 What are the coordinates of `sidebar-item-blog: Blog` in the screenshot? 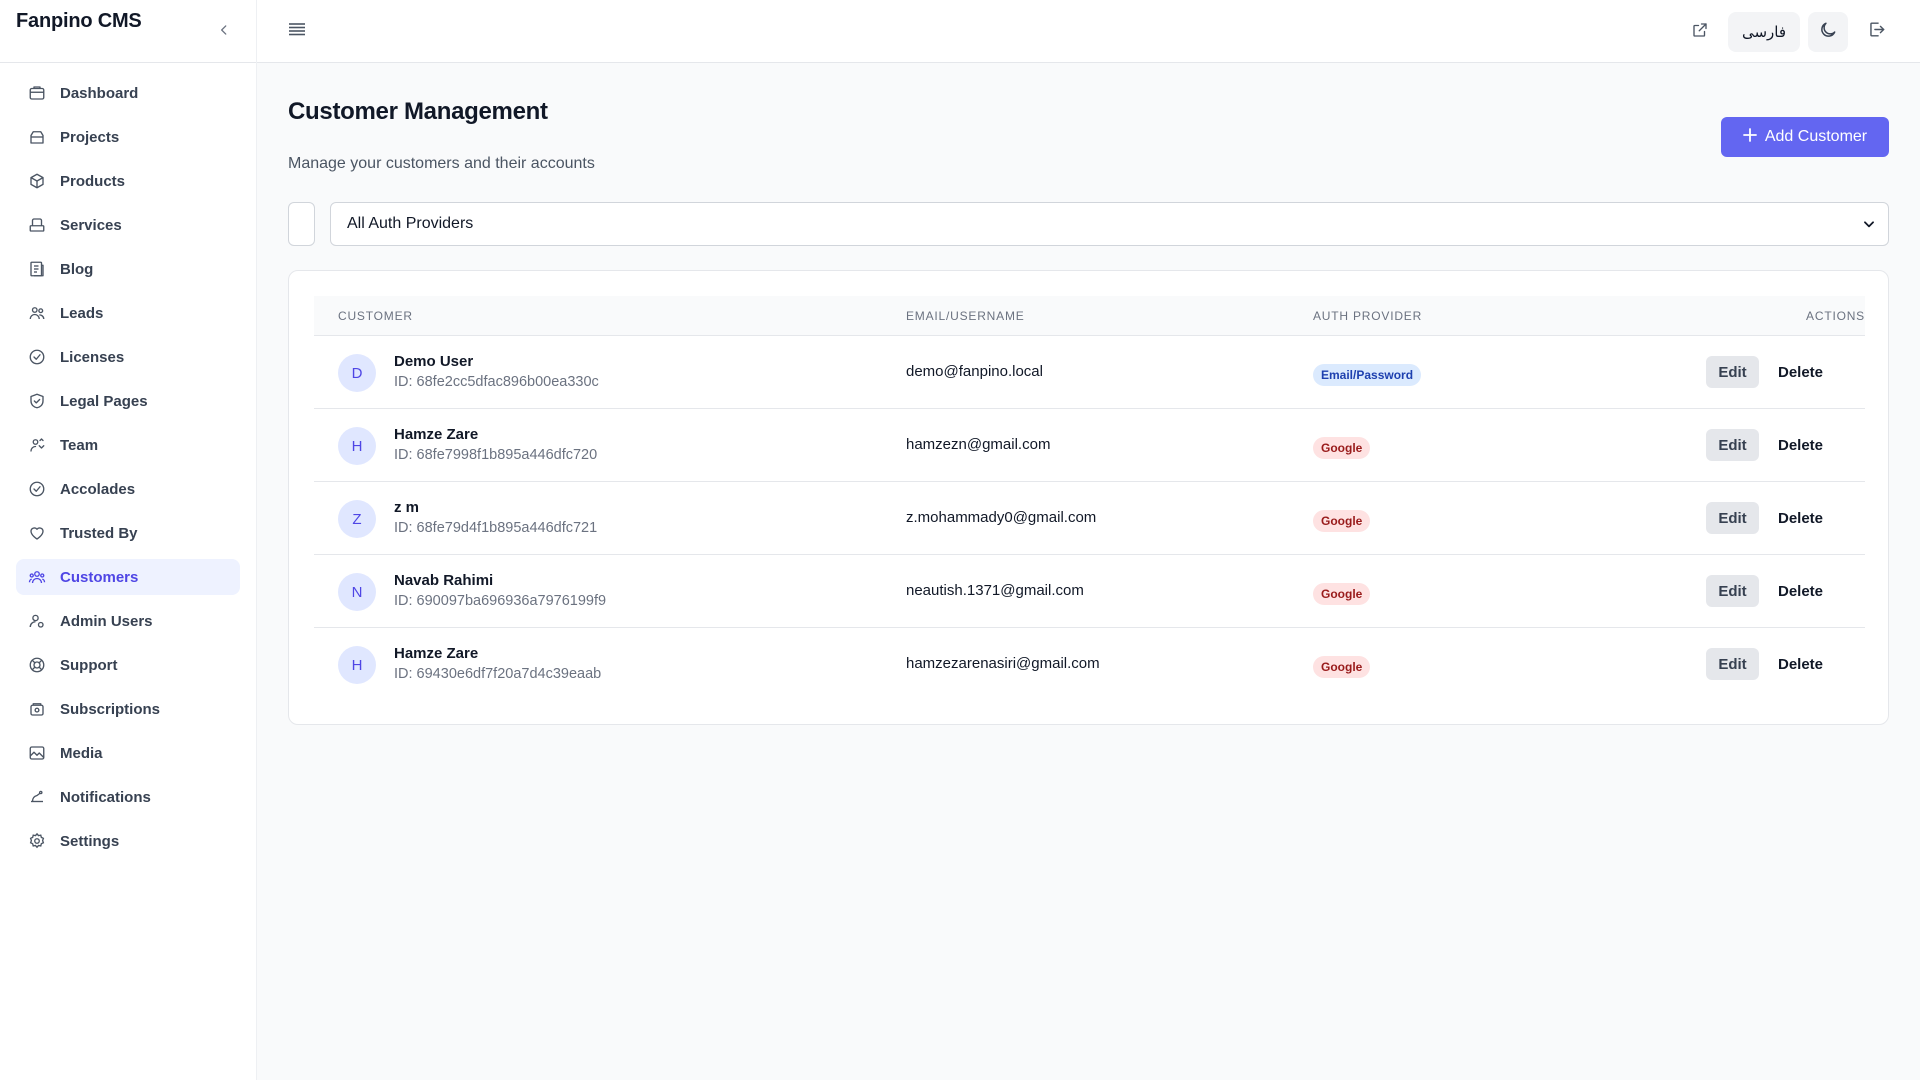 It's located at (128, 269).